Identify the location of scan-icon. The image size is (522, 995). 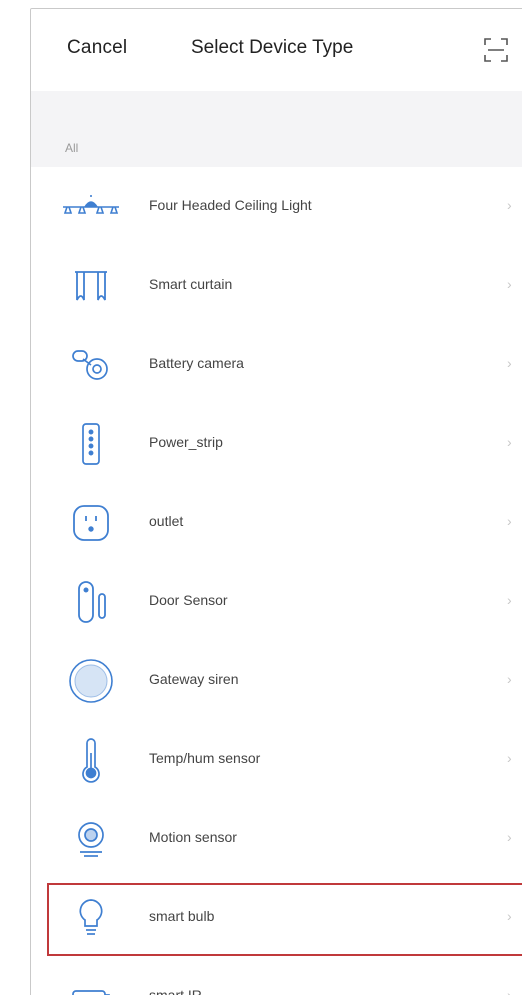
(496, 50).